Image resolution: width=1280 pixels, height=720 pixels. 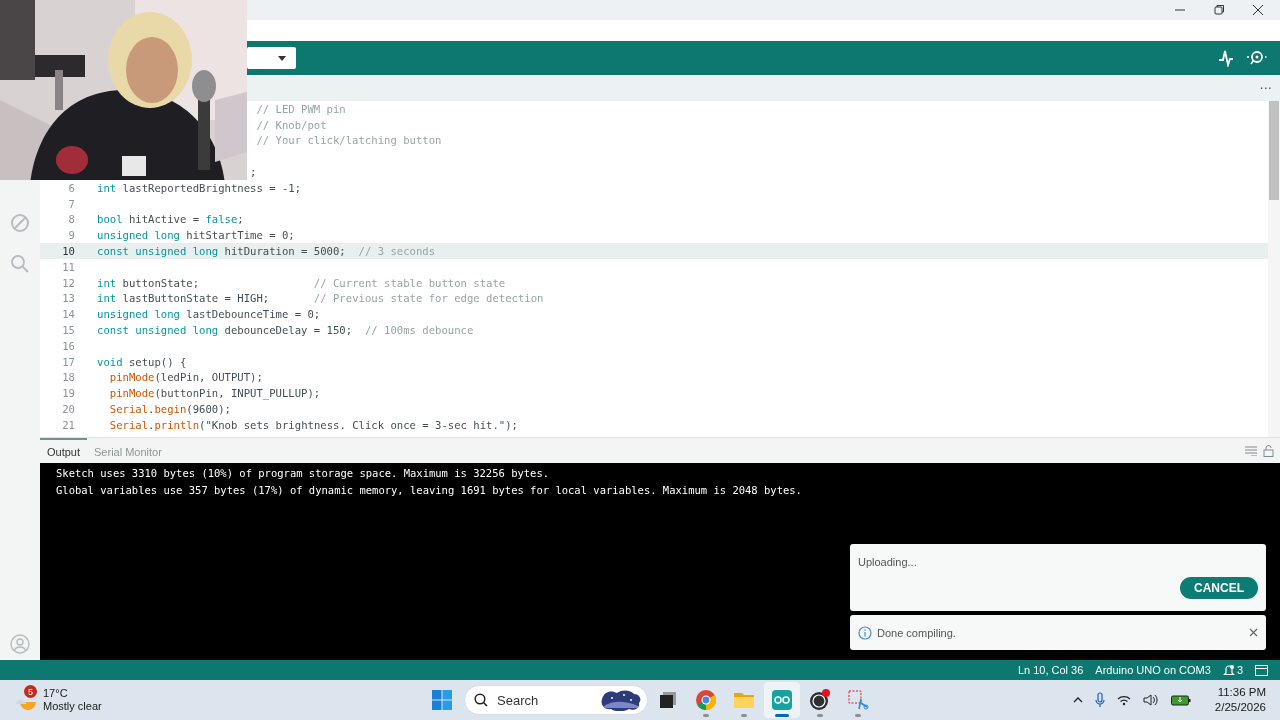 I want to click on code-line: int lastReportedBrightness = -1;, so click(x=199, y=187).